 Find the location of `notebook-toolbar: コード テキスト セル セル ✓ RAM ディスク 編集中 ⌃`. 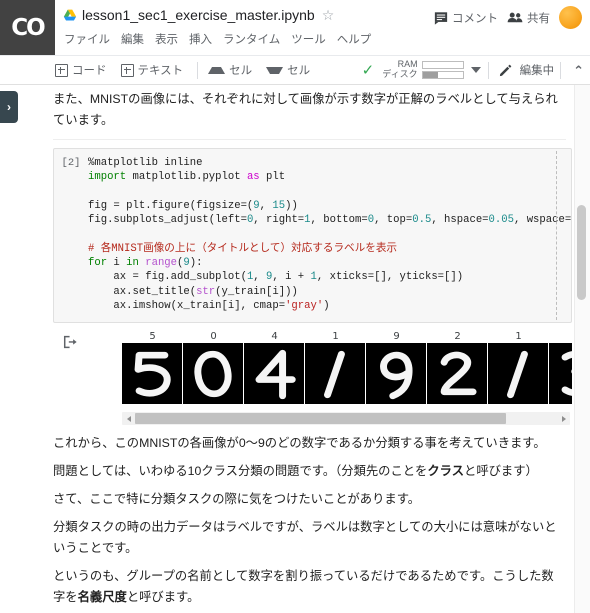

notebook-toolbar: コード テキスト セル セル ✓ RAM ディスク 編集中 ⌃ is located at coordinates (295, 70).